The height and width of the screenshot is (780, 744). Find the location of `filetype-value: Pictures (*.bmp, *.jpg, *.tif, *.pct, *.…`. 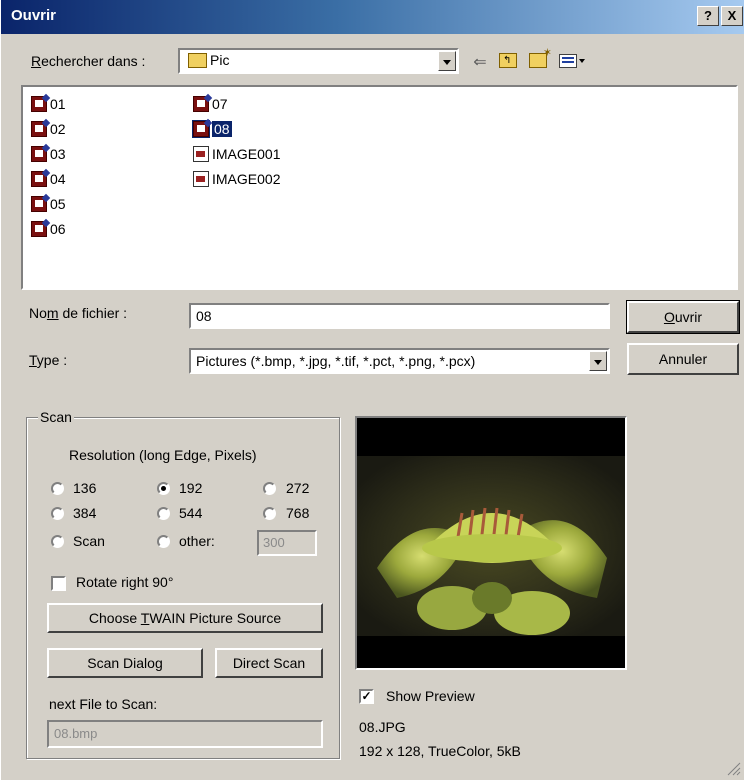

filetype-value: Pictures (*.bmp, *.jpg, *.tif, *.pct, *.… is located at coordinates (336, 361).